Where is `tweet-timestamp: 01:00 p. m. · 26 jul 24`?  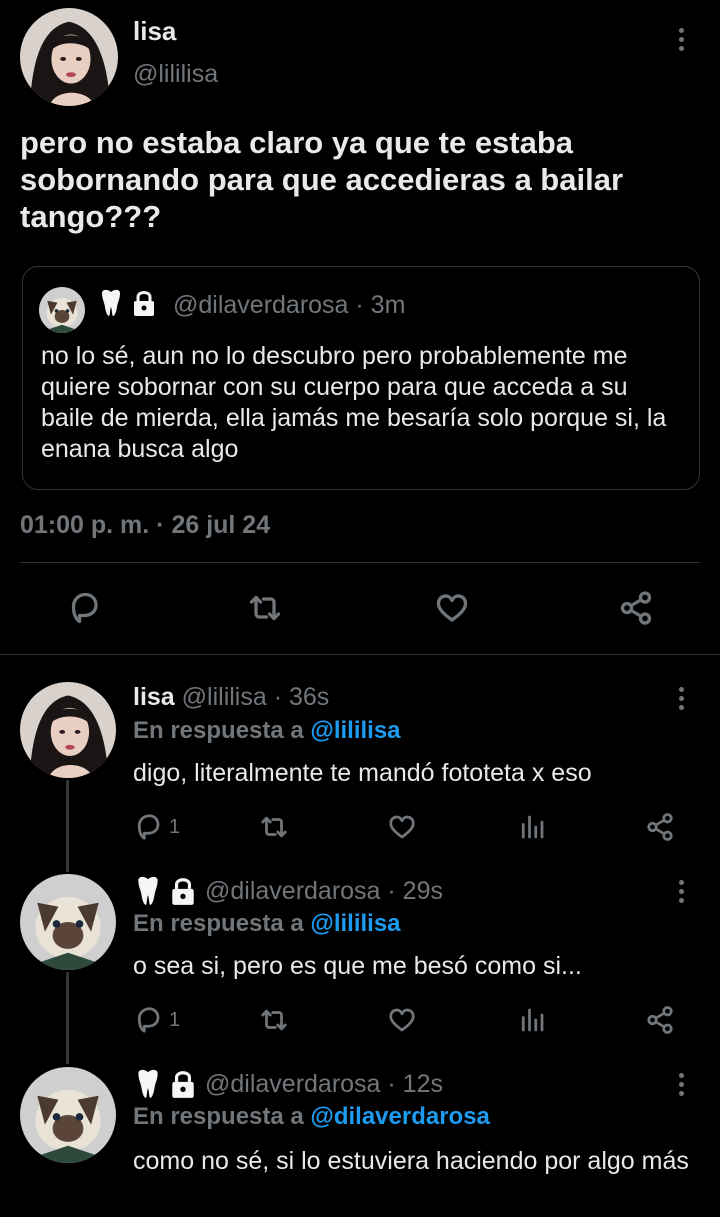 tweet-timestamp: 01:00 p. m. · 26 jul 24 is located at coordinates (145, 525).